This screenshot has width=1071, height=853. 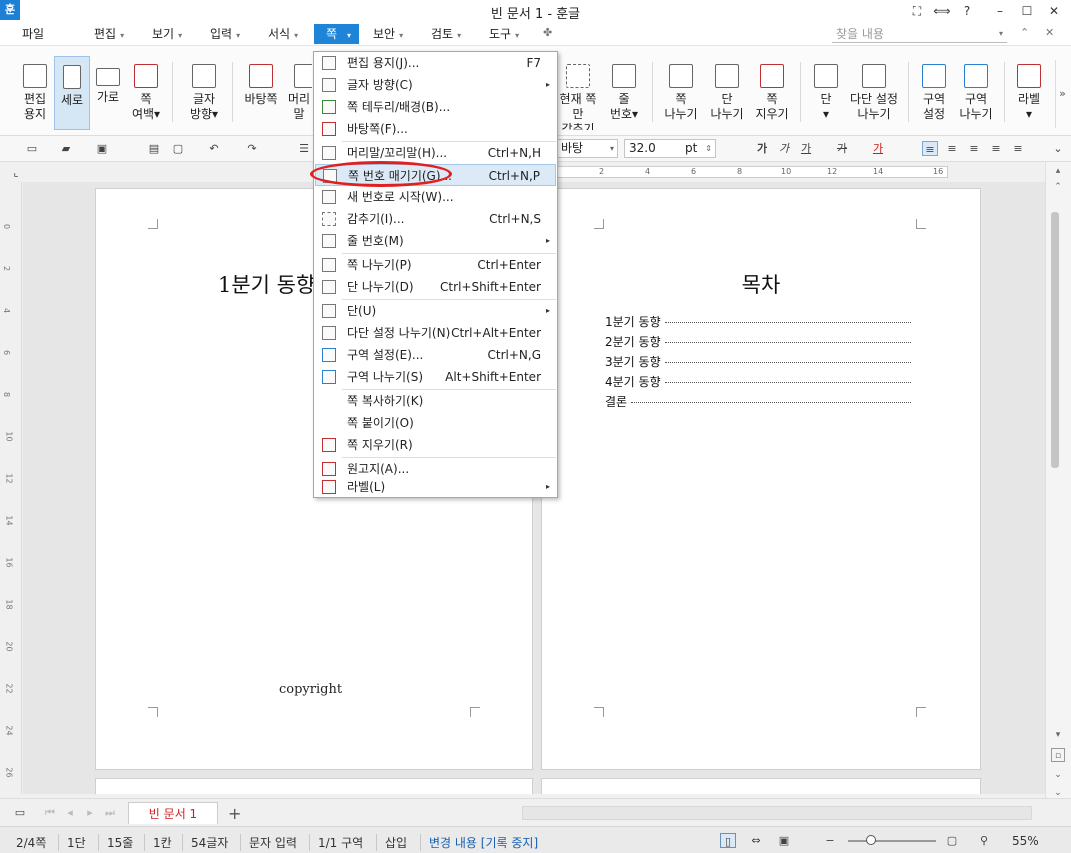 What do you see at coordinates (758, 381) in the screenshot?
I see `toc-entry: 4분기 동향` at bounding box center [758, 381].